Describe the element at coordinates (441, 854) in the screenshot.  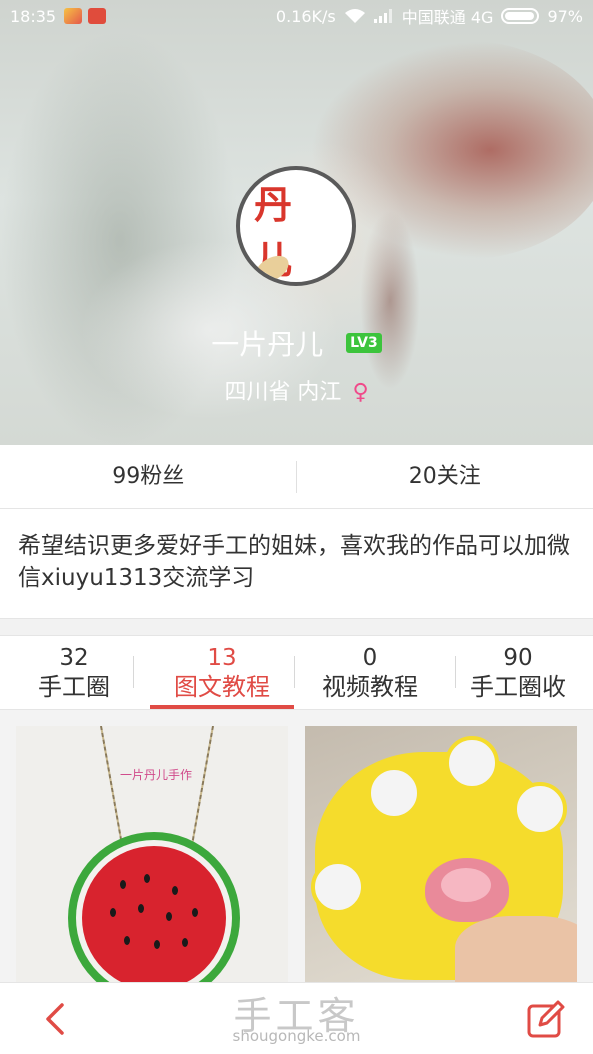
I see `tutorial-card` at that location.